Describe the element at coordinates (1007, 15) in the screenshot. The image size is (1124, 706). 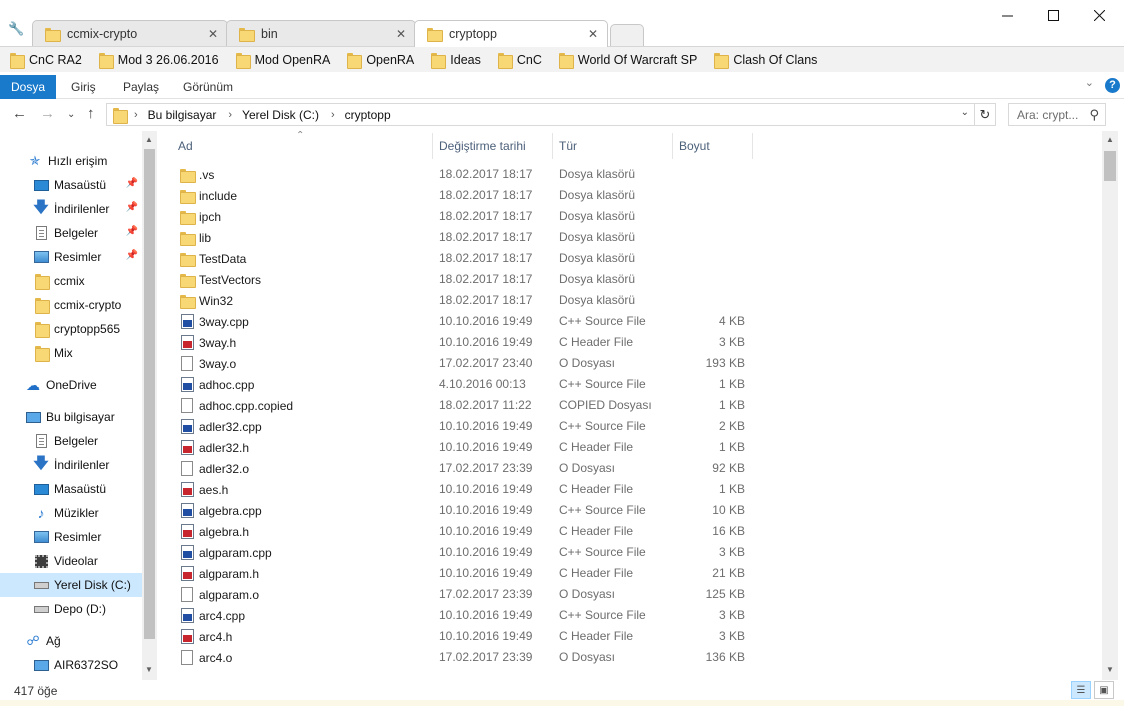
I see `minimize-icon` at that location.